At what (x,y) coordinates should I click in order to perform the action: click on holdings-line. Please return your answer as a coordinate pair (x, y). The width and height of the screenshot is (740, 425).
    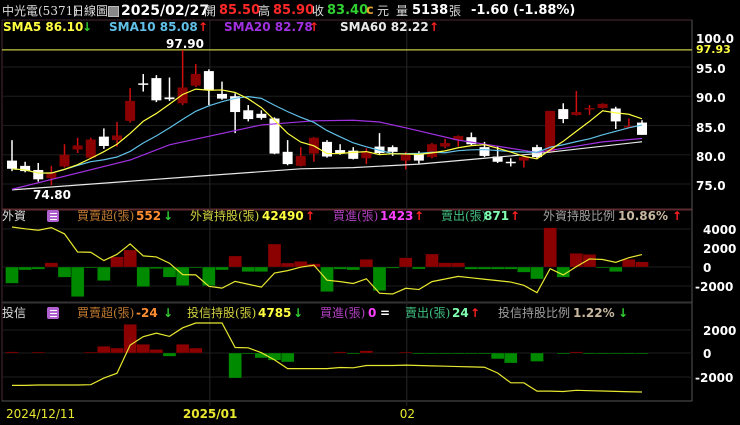
    Looking at the image, I should click on (327, 357).